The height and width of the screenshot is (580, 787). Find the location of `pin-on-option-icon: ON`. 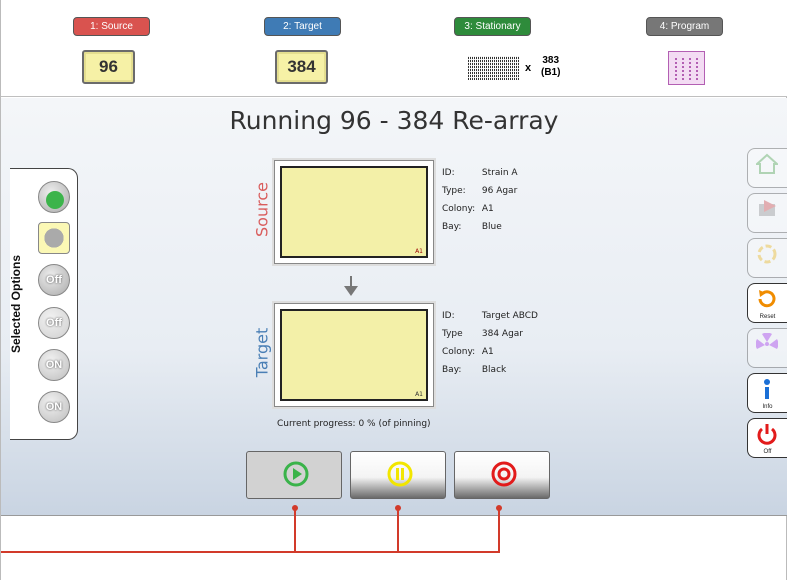

pin-on-option-icon: ON is located at coordinates (54, 365).